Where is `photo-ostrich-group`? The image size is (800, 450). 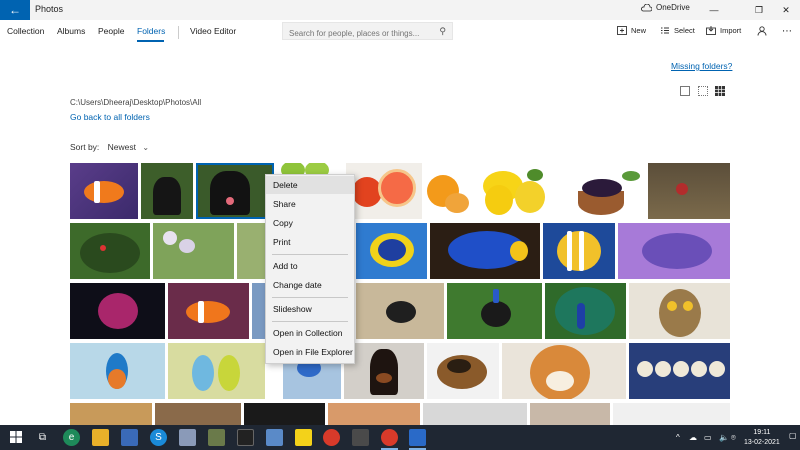 photo-ostrich-group is located at coordinates (400, 311).